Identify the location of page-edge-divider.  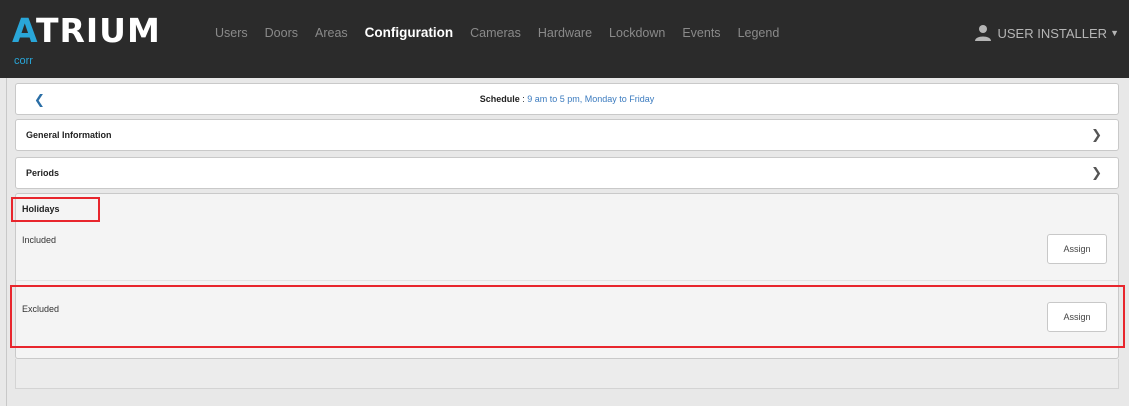
(6, 242).